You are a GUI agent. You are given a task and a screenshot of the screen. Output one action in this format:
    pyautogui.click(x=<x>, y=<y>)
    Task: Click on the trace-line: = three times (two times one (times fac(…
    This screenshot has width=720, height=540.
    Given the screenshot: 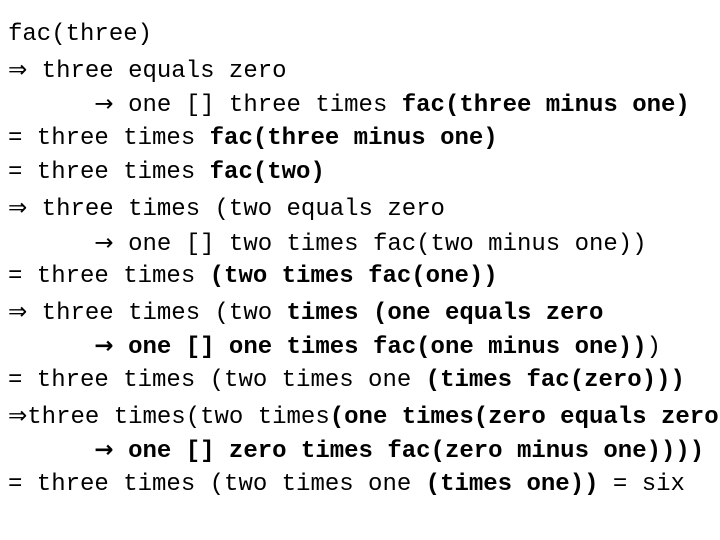 What is the action you would take?
    pyautogui.click(x=364, y=381)
    